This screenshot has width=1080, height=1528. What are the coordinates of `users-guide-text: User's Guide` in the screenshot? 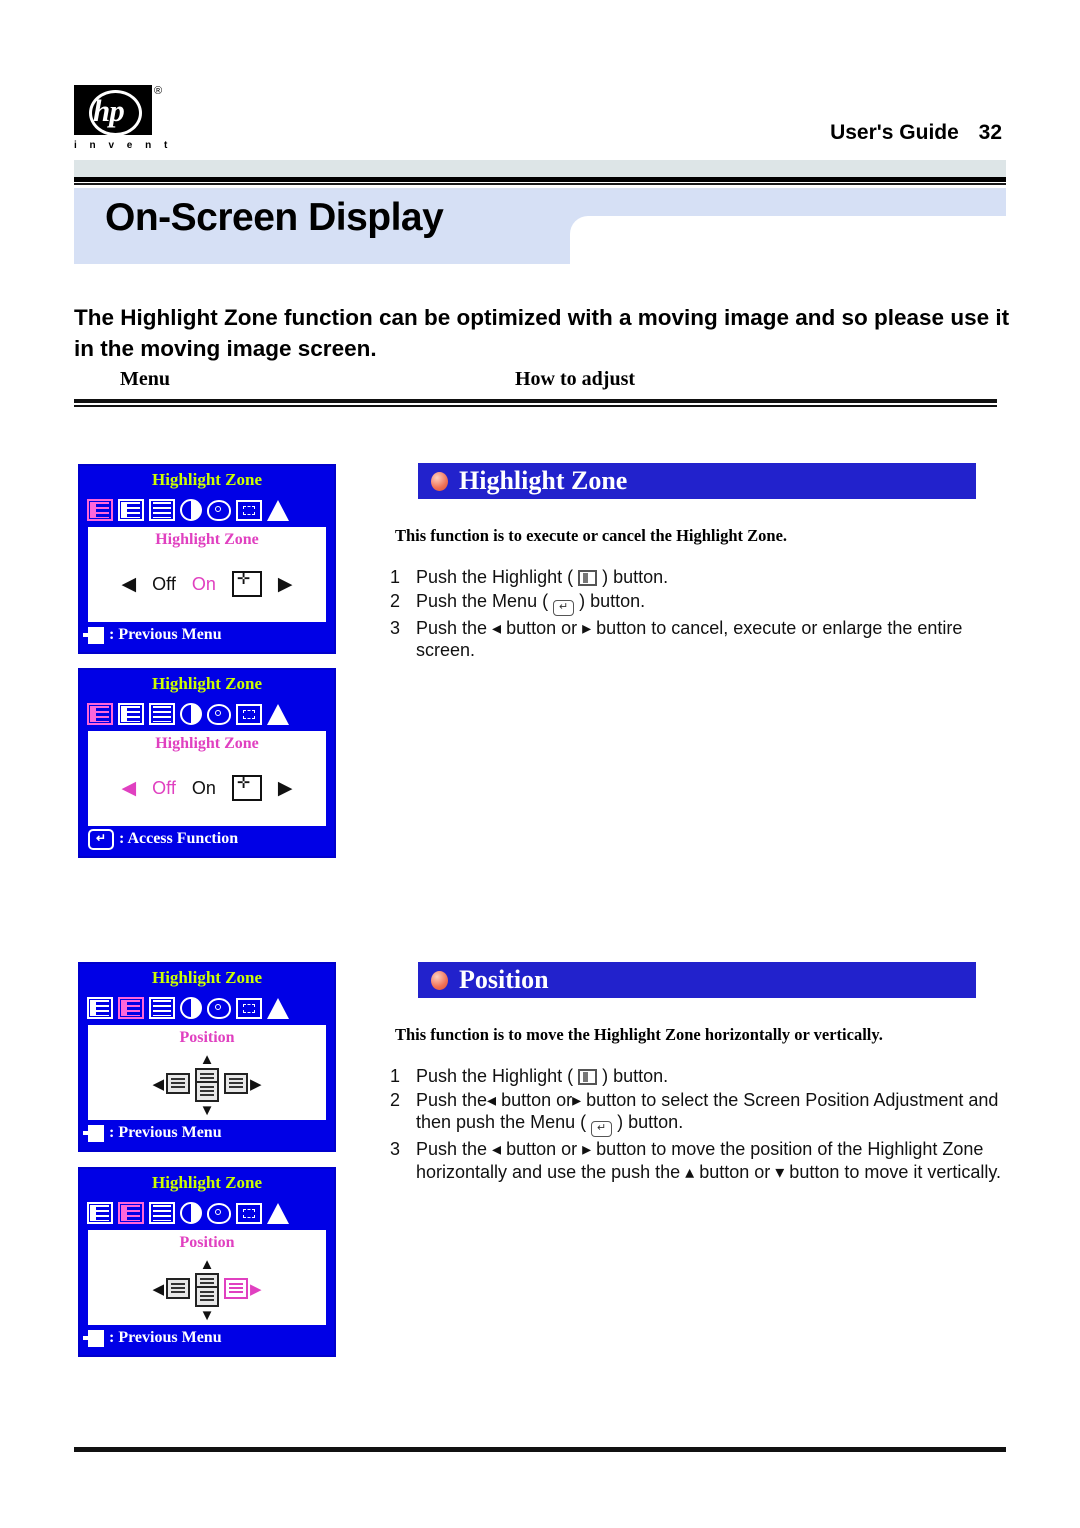 It's located at (894, 132).